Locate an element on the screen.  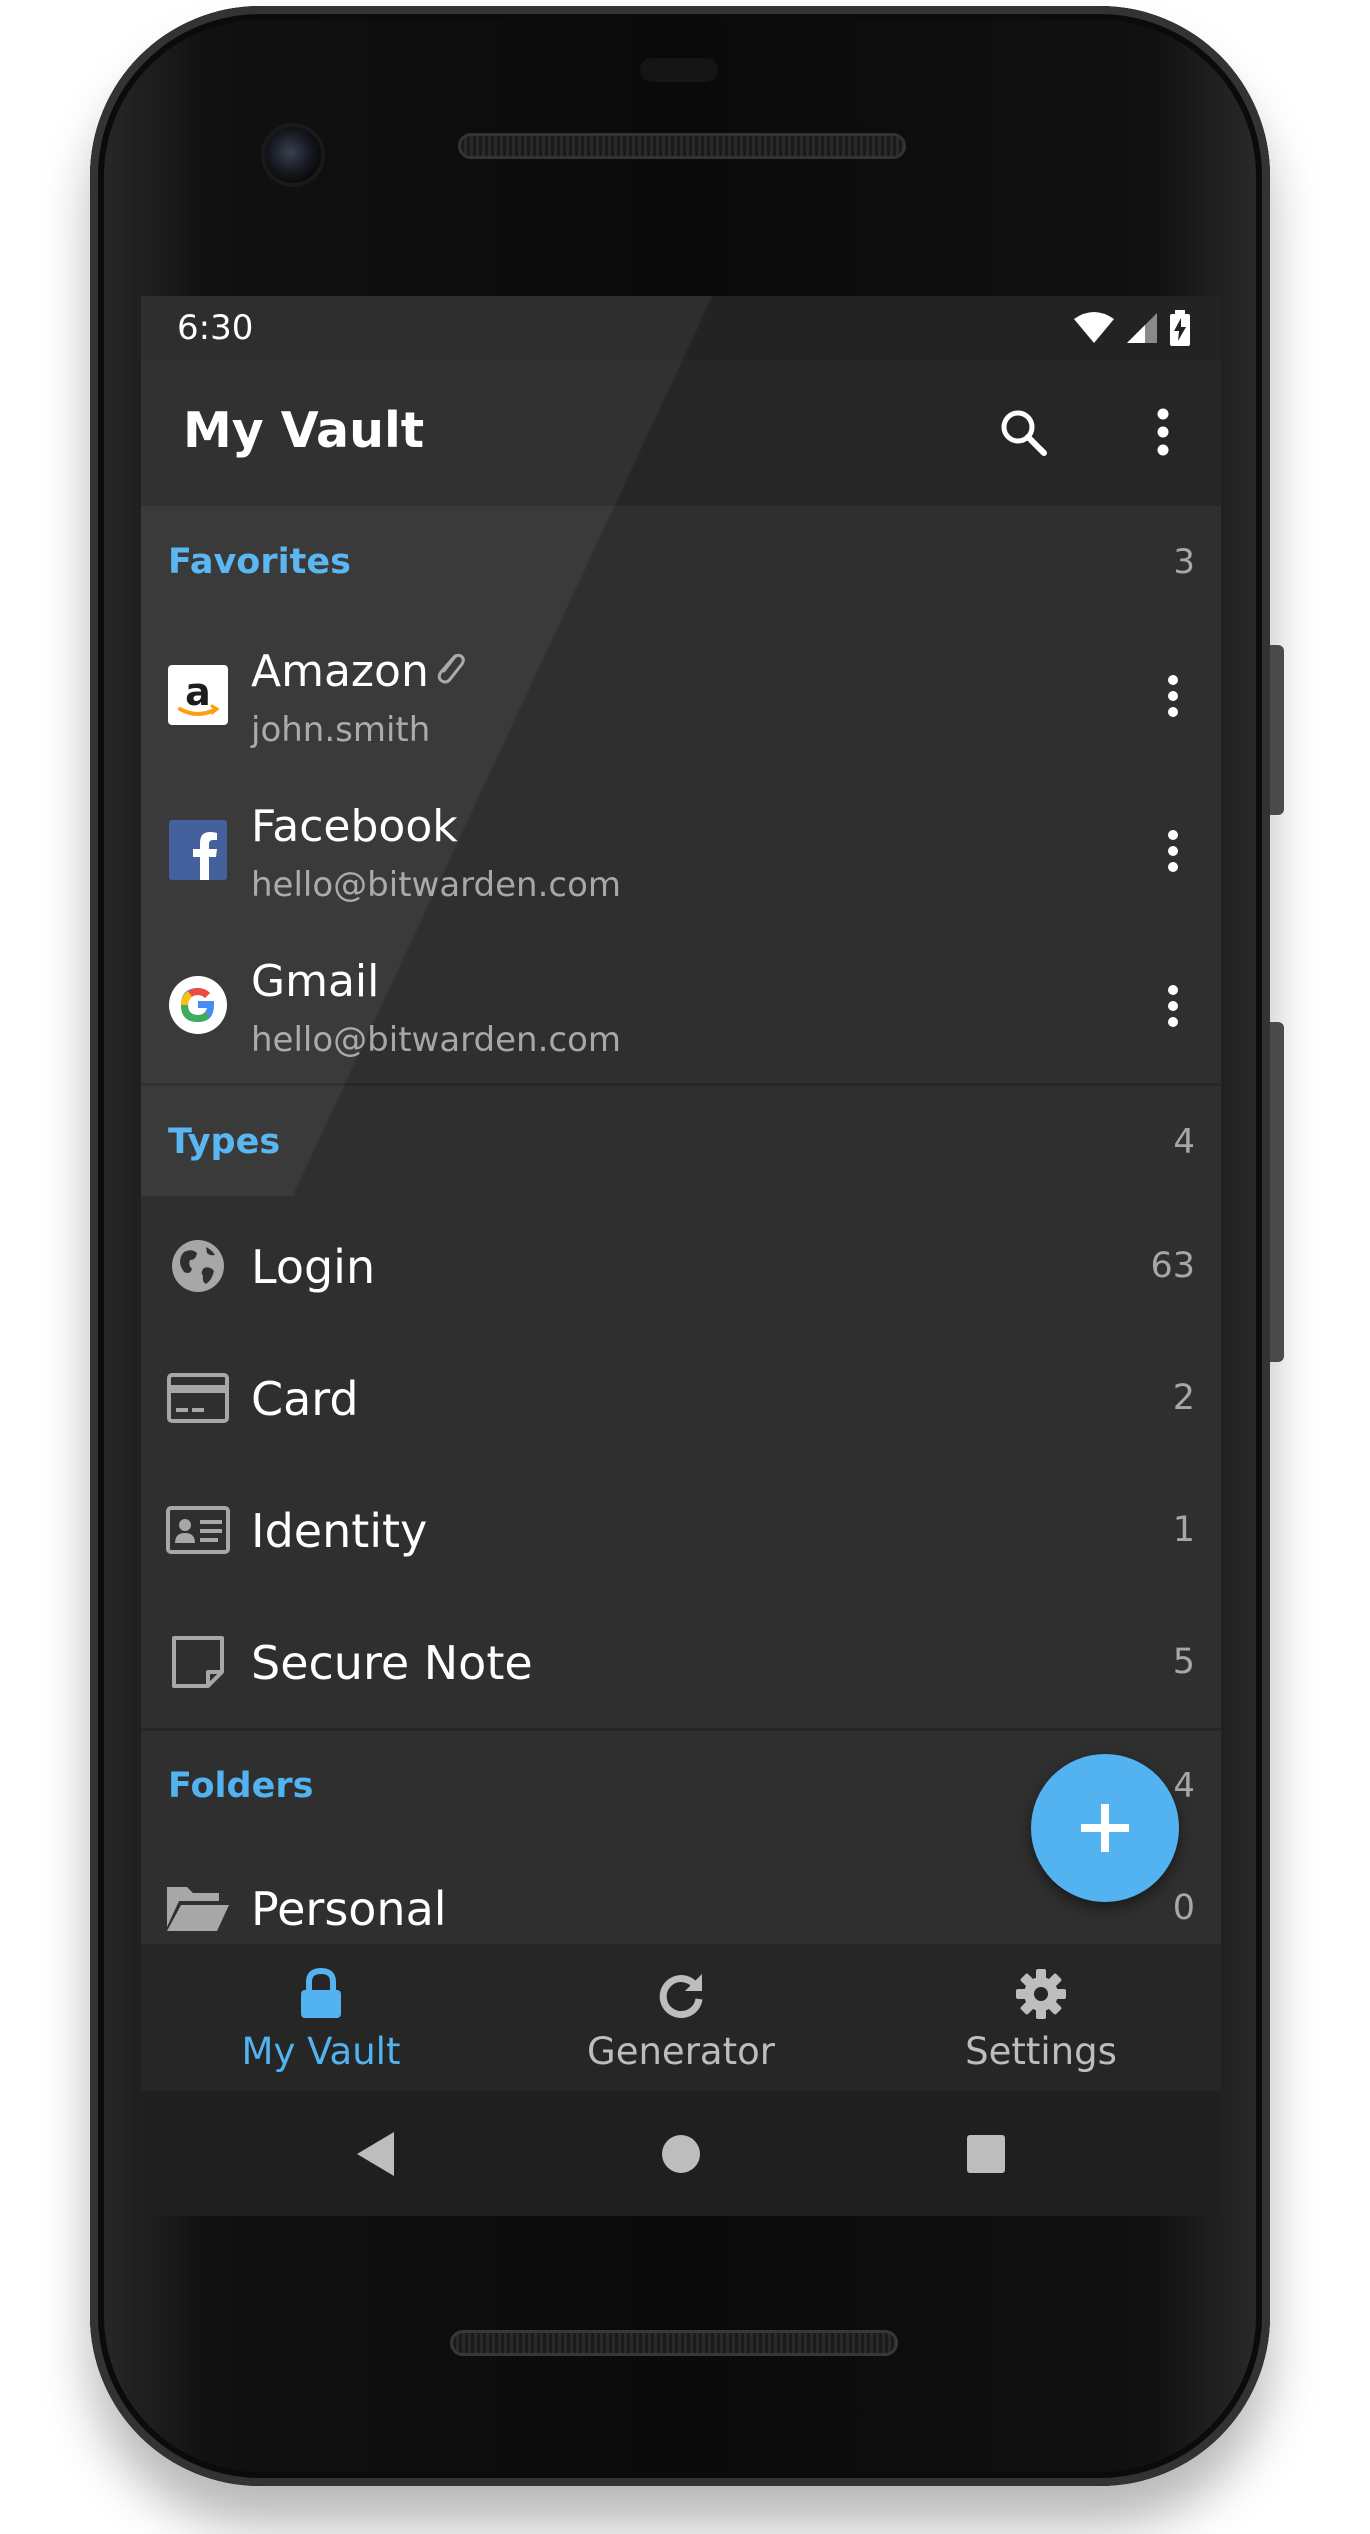
id-card-icon is located at coordinates (198, 1530).